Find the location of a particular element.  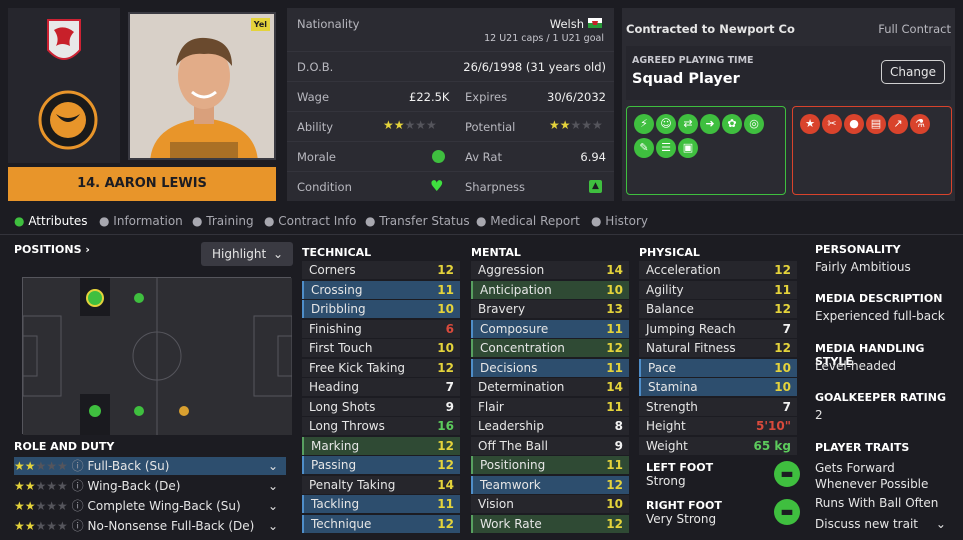

run-icon: ➜ is located at coordinates (710, 124).